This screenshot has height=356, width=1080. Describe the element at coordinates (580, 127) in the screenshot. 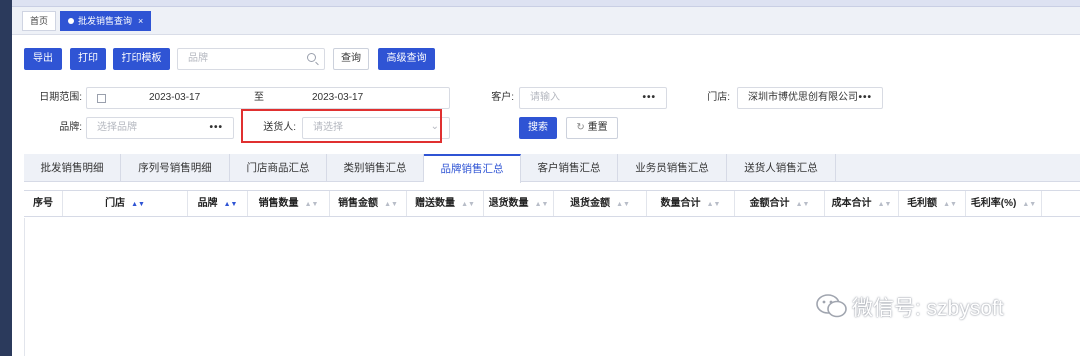

I see `refresh-icon: ↻` at that location.